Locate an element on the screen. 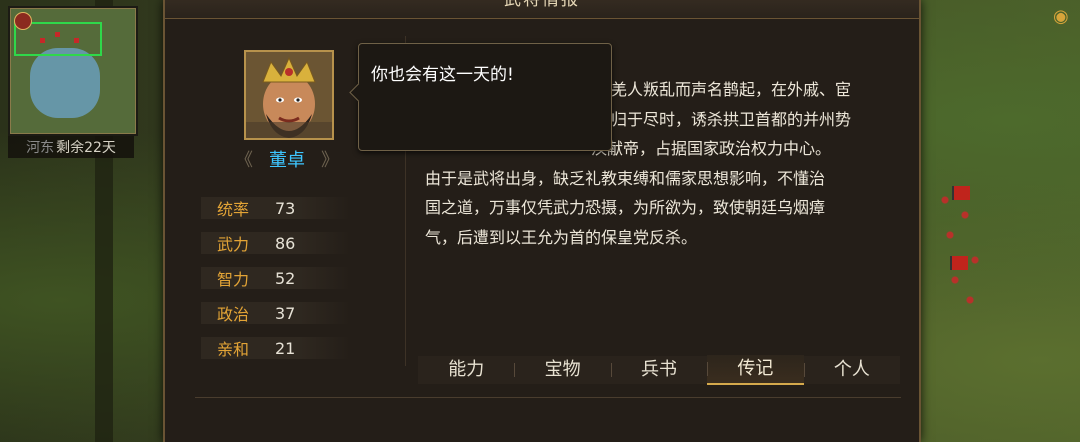 The image size is (1080, 442). stat-row-leadership: 统率 73 is located at coordinates (276, 208).